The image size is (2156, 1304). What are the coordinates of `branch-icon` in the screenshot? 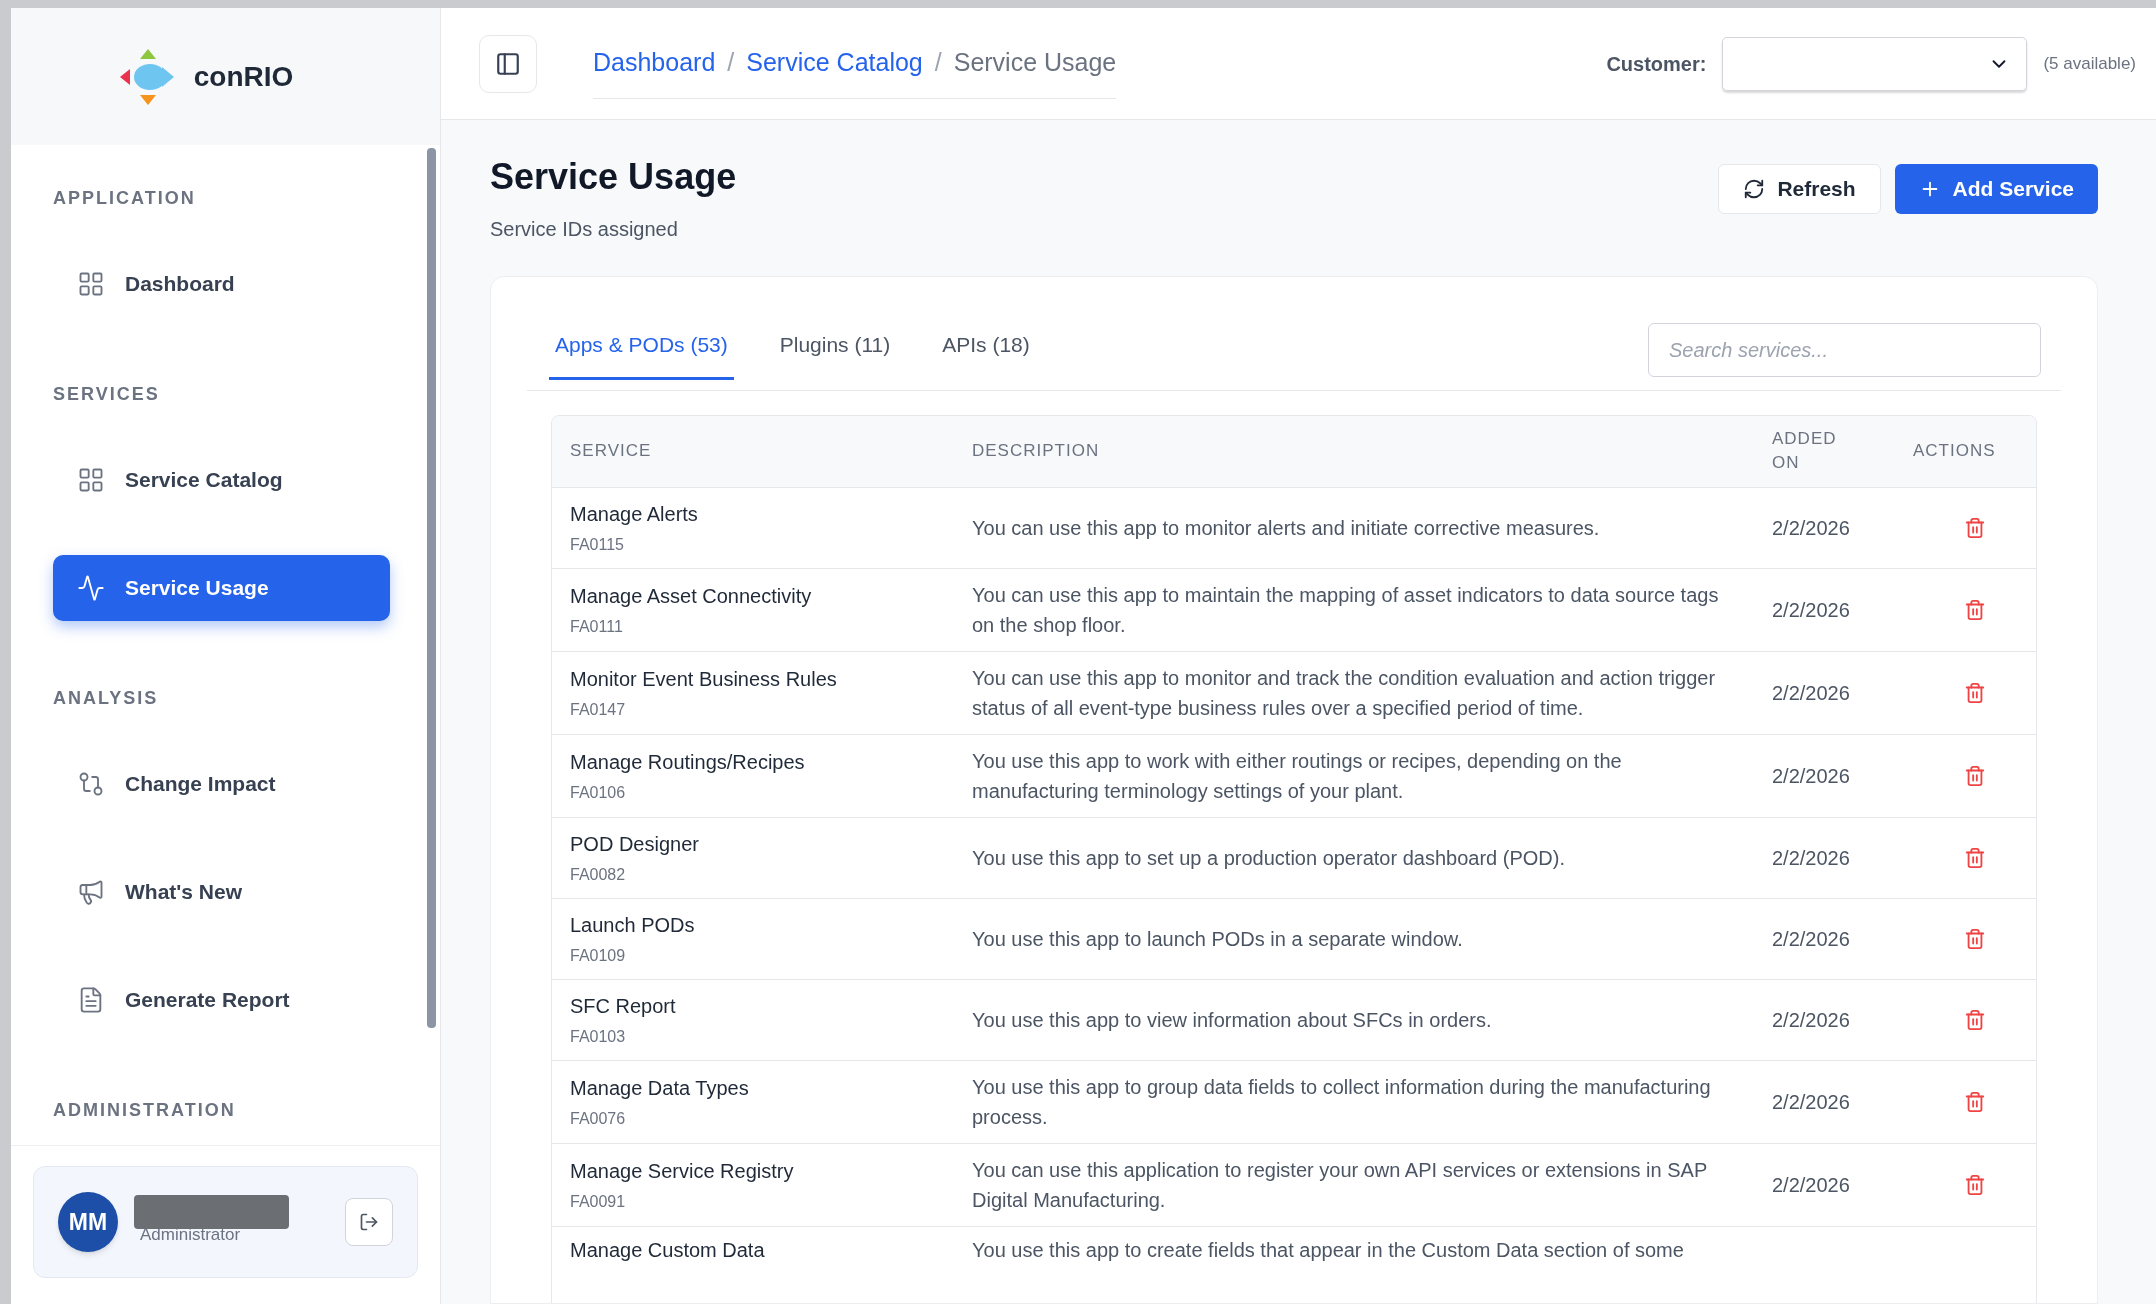 It's located at (91, 784).